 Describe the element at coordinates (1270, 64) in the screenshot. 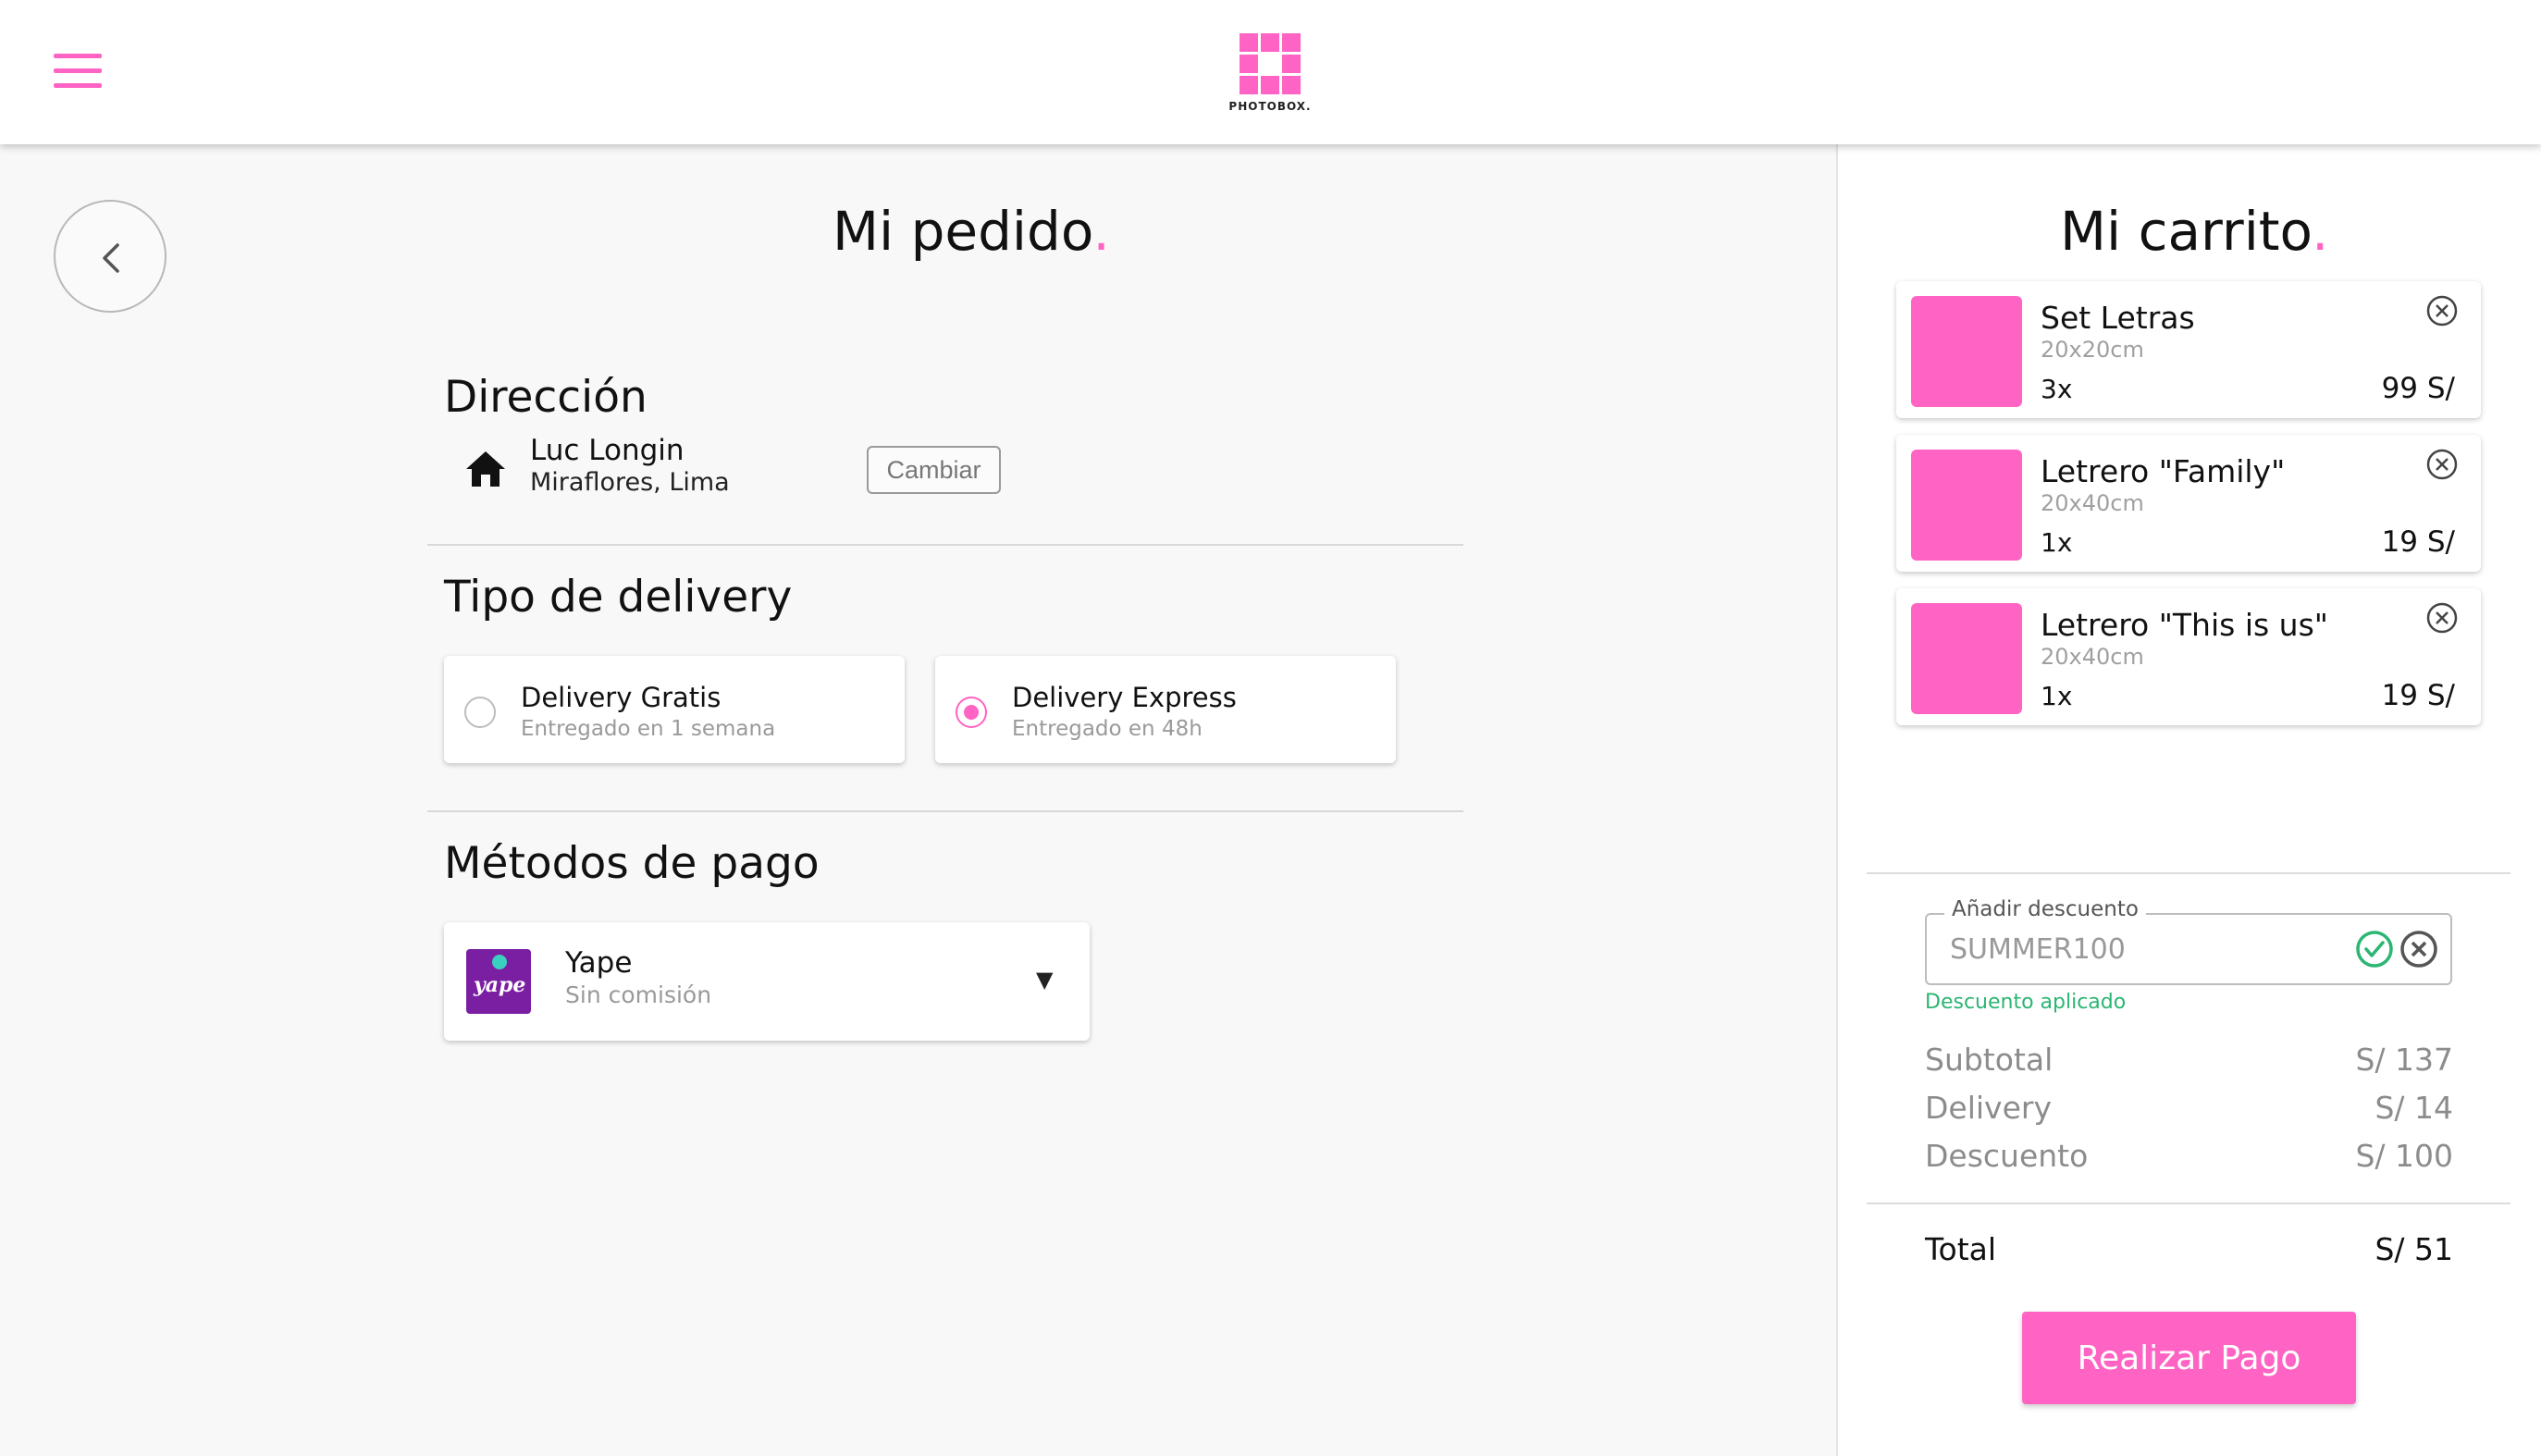

I see `logo-grid-icon` at that location.